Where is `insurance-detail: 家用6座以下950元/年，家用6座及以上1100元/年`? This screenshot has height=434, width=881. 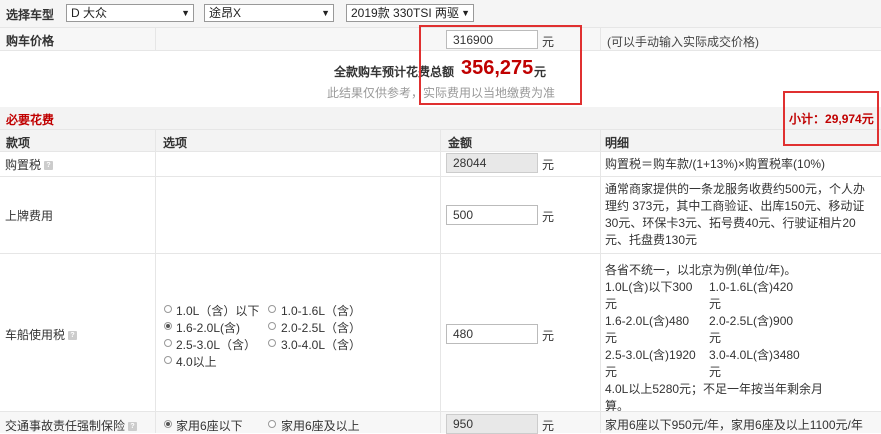 insurance-detail: 家用6座以下950元/年，家用6座及以上1100元/年 is located at coordinates (734, 425).